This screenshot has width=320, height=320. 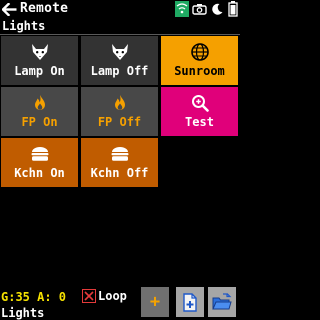 I want to click on wifi-icon, so click(x=182, y=9).